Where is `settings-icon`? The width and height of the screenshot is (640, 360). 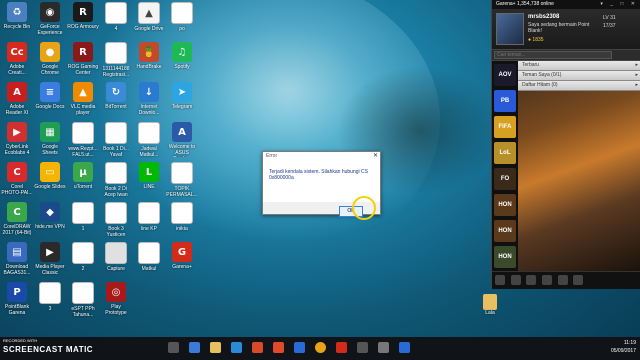
settings-icon is located at coordinates (383, 347).